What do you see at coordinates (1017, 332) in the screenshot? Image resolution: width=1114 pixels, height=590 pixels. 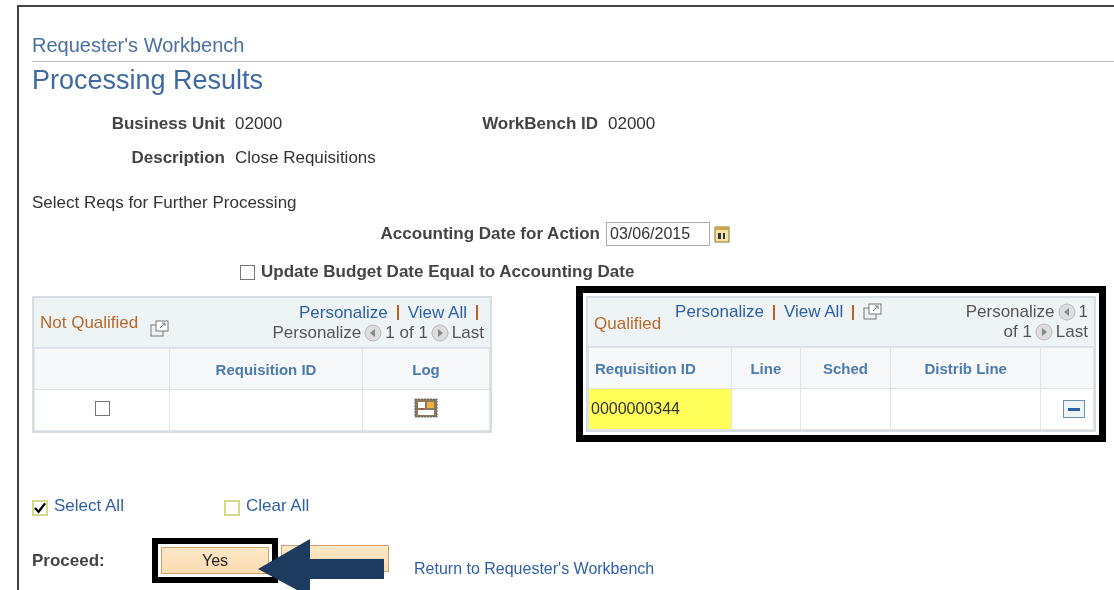 I see `page-range: of 1` at bounding box center [1017, 332].